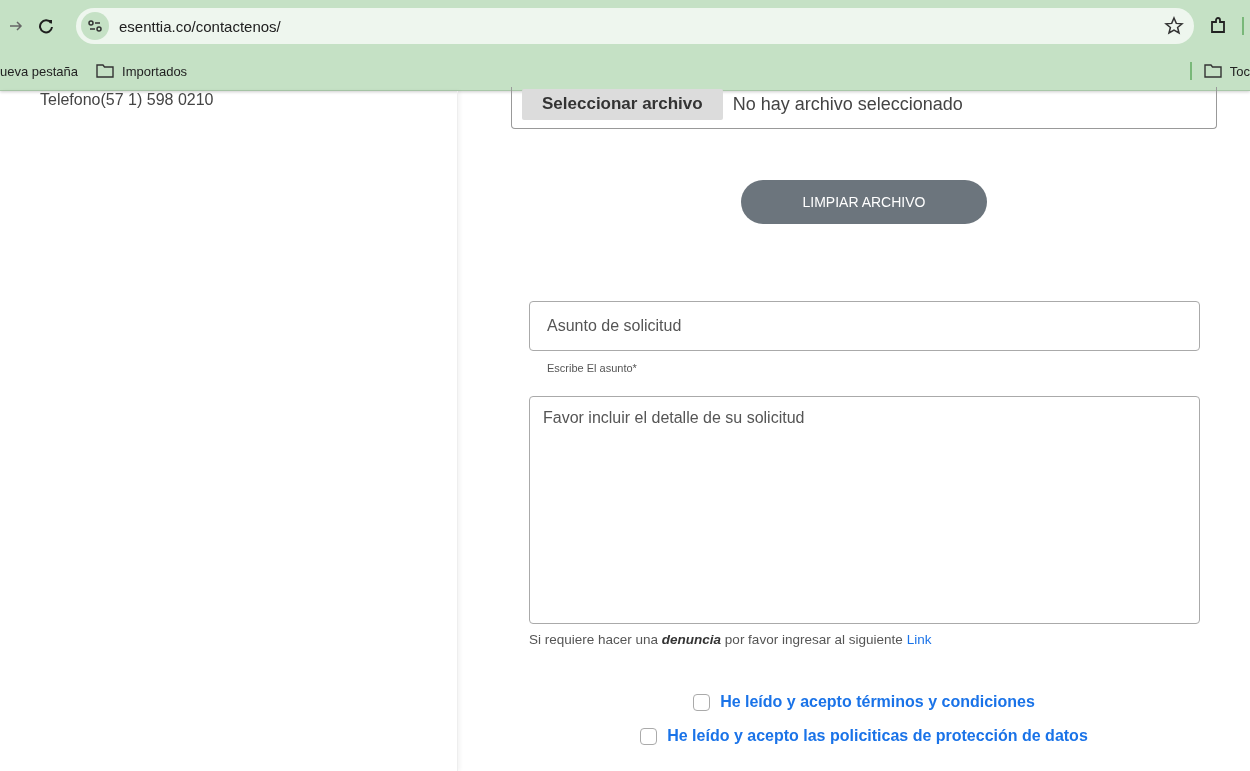  Describe the element at coordinates (716, 639) in the screenshot. I see `denuncia-note-text: Si requiere hacer una denuncia por favor ingresar al siguiente` at that location.